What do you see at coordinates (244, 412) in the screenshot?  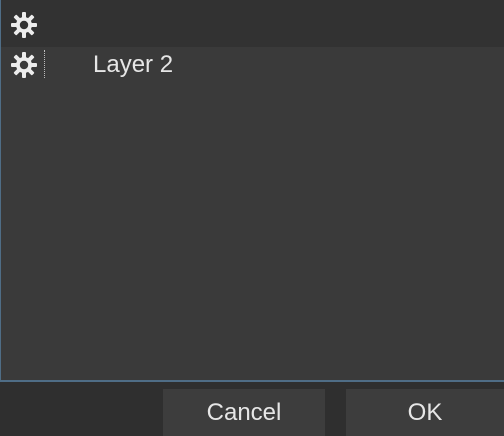 I see `cancel-button: Cancel` at bounding box center [244, 412].